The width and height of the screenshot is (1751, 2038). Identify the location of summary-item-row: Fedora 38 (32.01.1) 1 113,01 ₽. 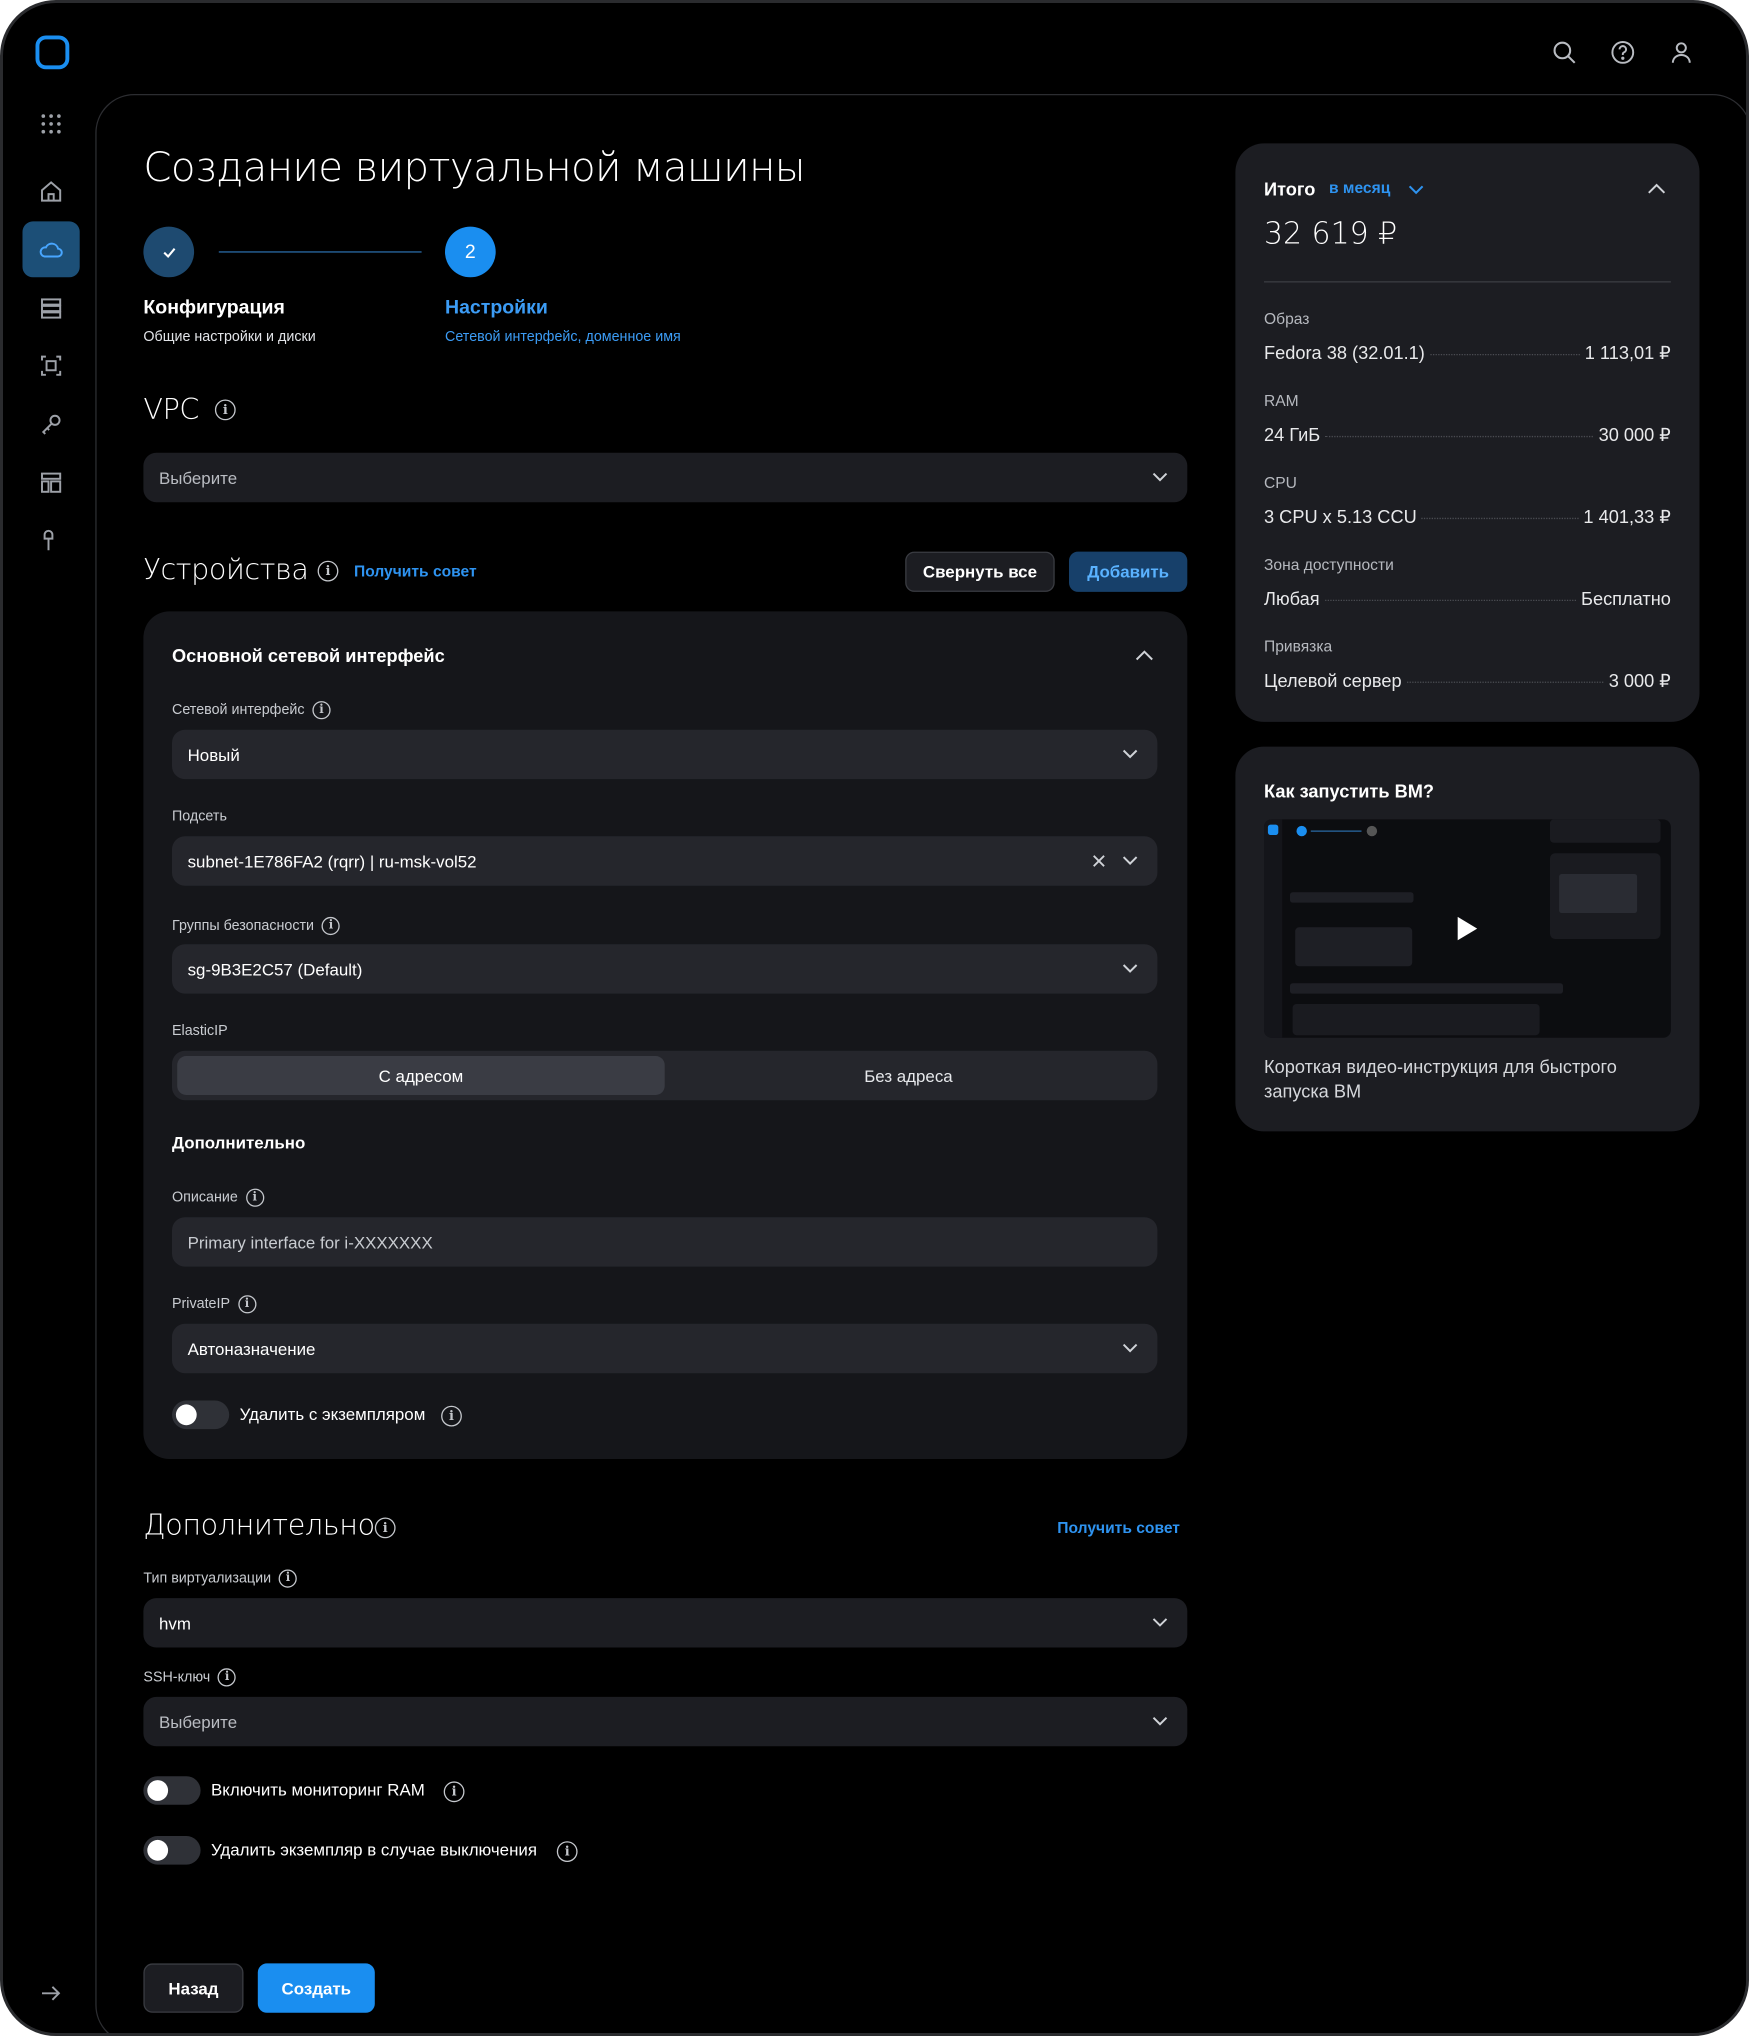
(1467, 353).